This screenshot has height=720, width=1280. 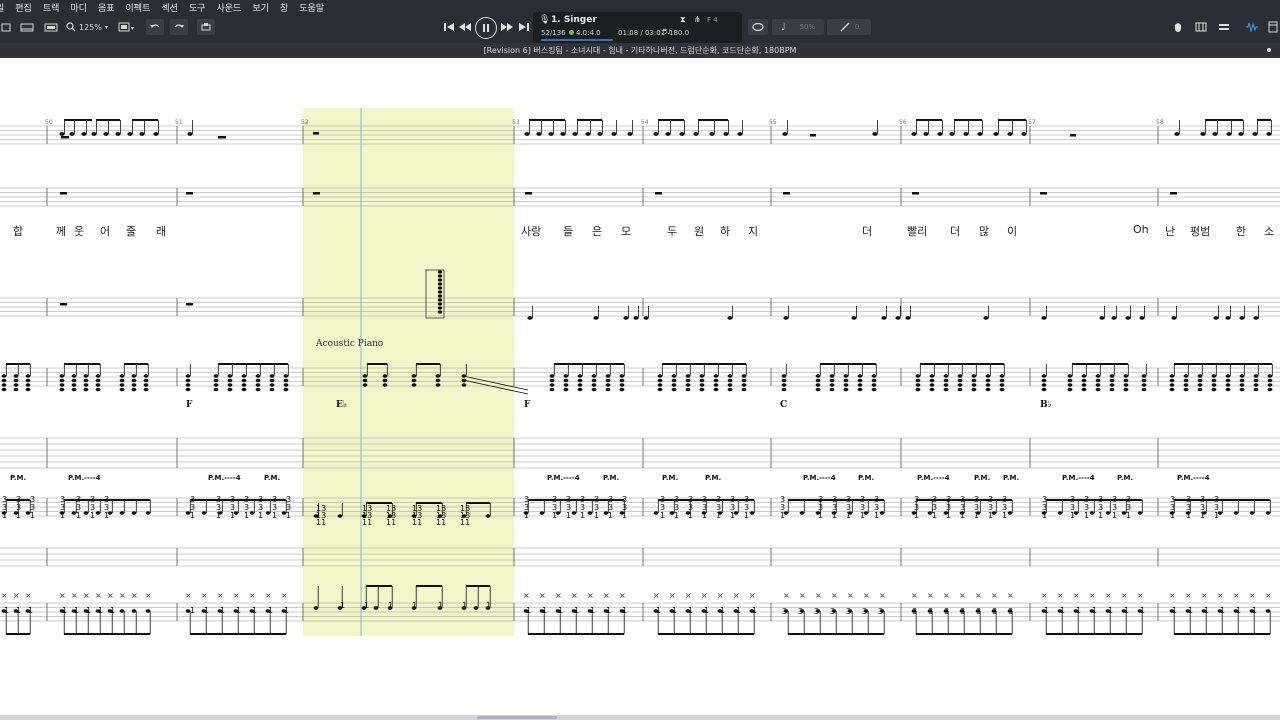 I want to click on menu-item: 편집, so click(x=23, y=7).